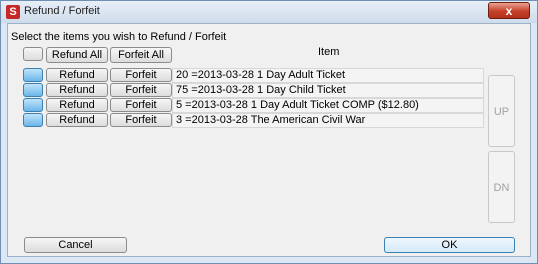 The image size is (538, 264). What do you see at coordinates (329, 52) in the screenshot?
I see `item-column-header: Item` at bounding box center [329, 52].